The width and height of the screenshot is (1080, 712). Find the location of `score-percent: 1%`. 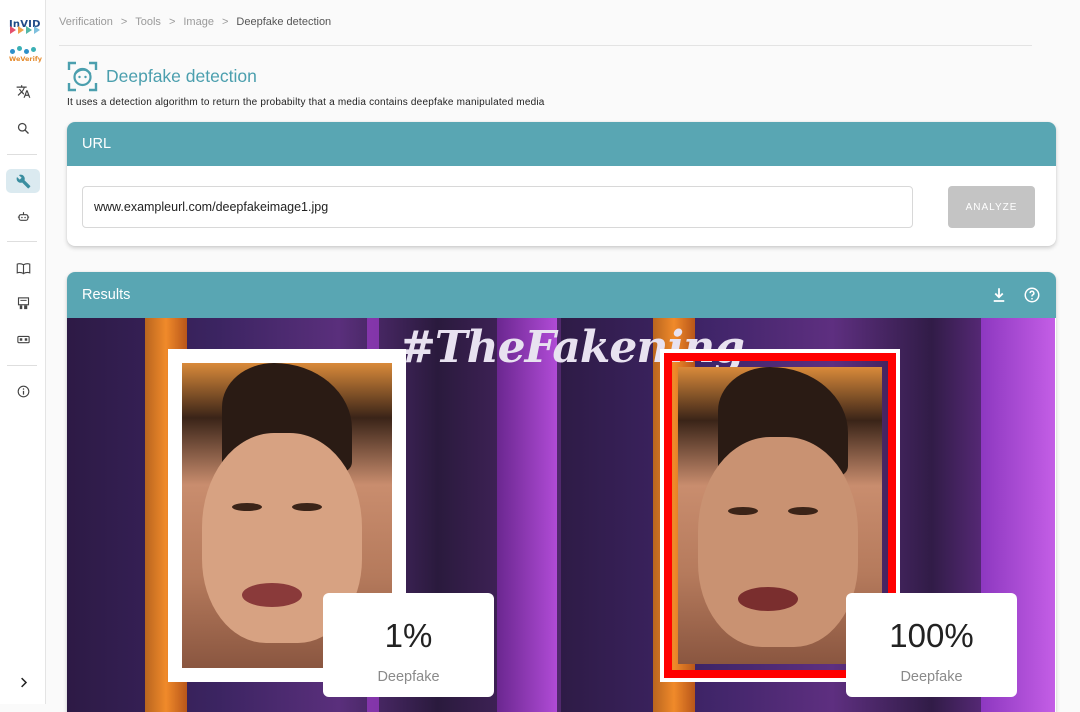

score-percent: 1% is located at coordinates (408, 635).